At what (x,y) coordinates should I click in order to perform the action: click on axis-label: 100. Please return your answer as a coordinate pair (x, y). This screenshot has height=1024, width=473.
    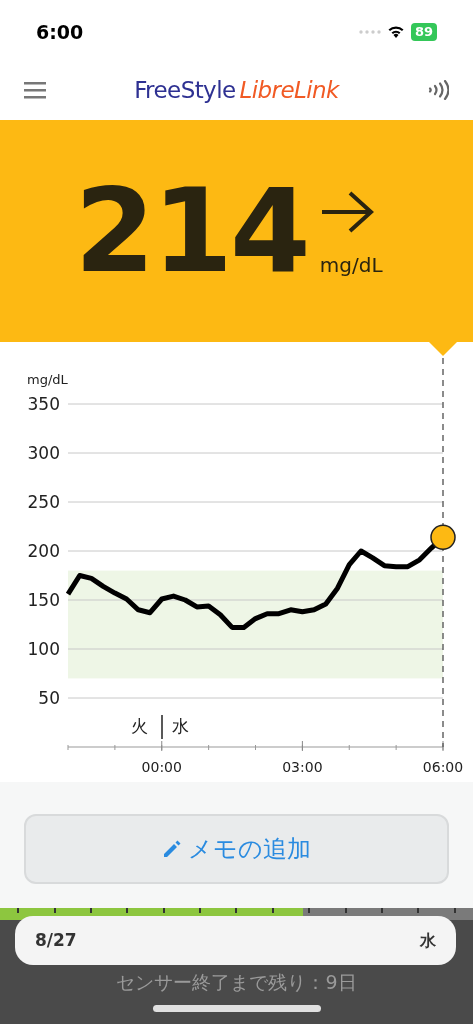
    Looking at the image, I should click on (43, 649).